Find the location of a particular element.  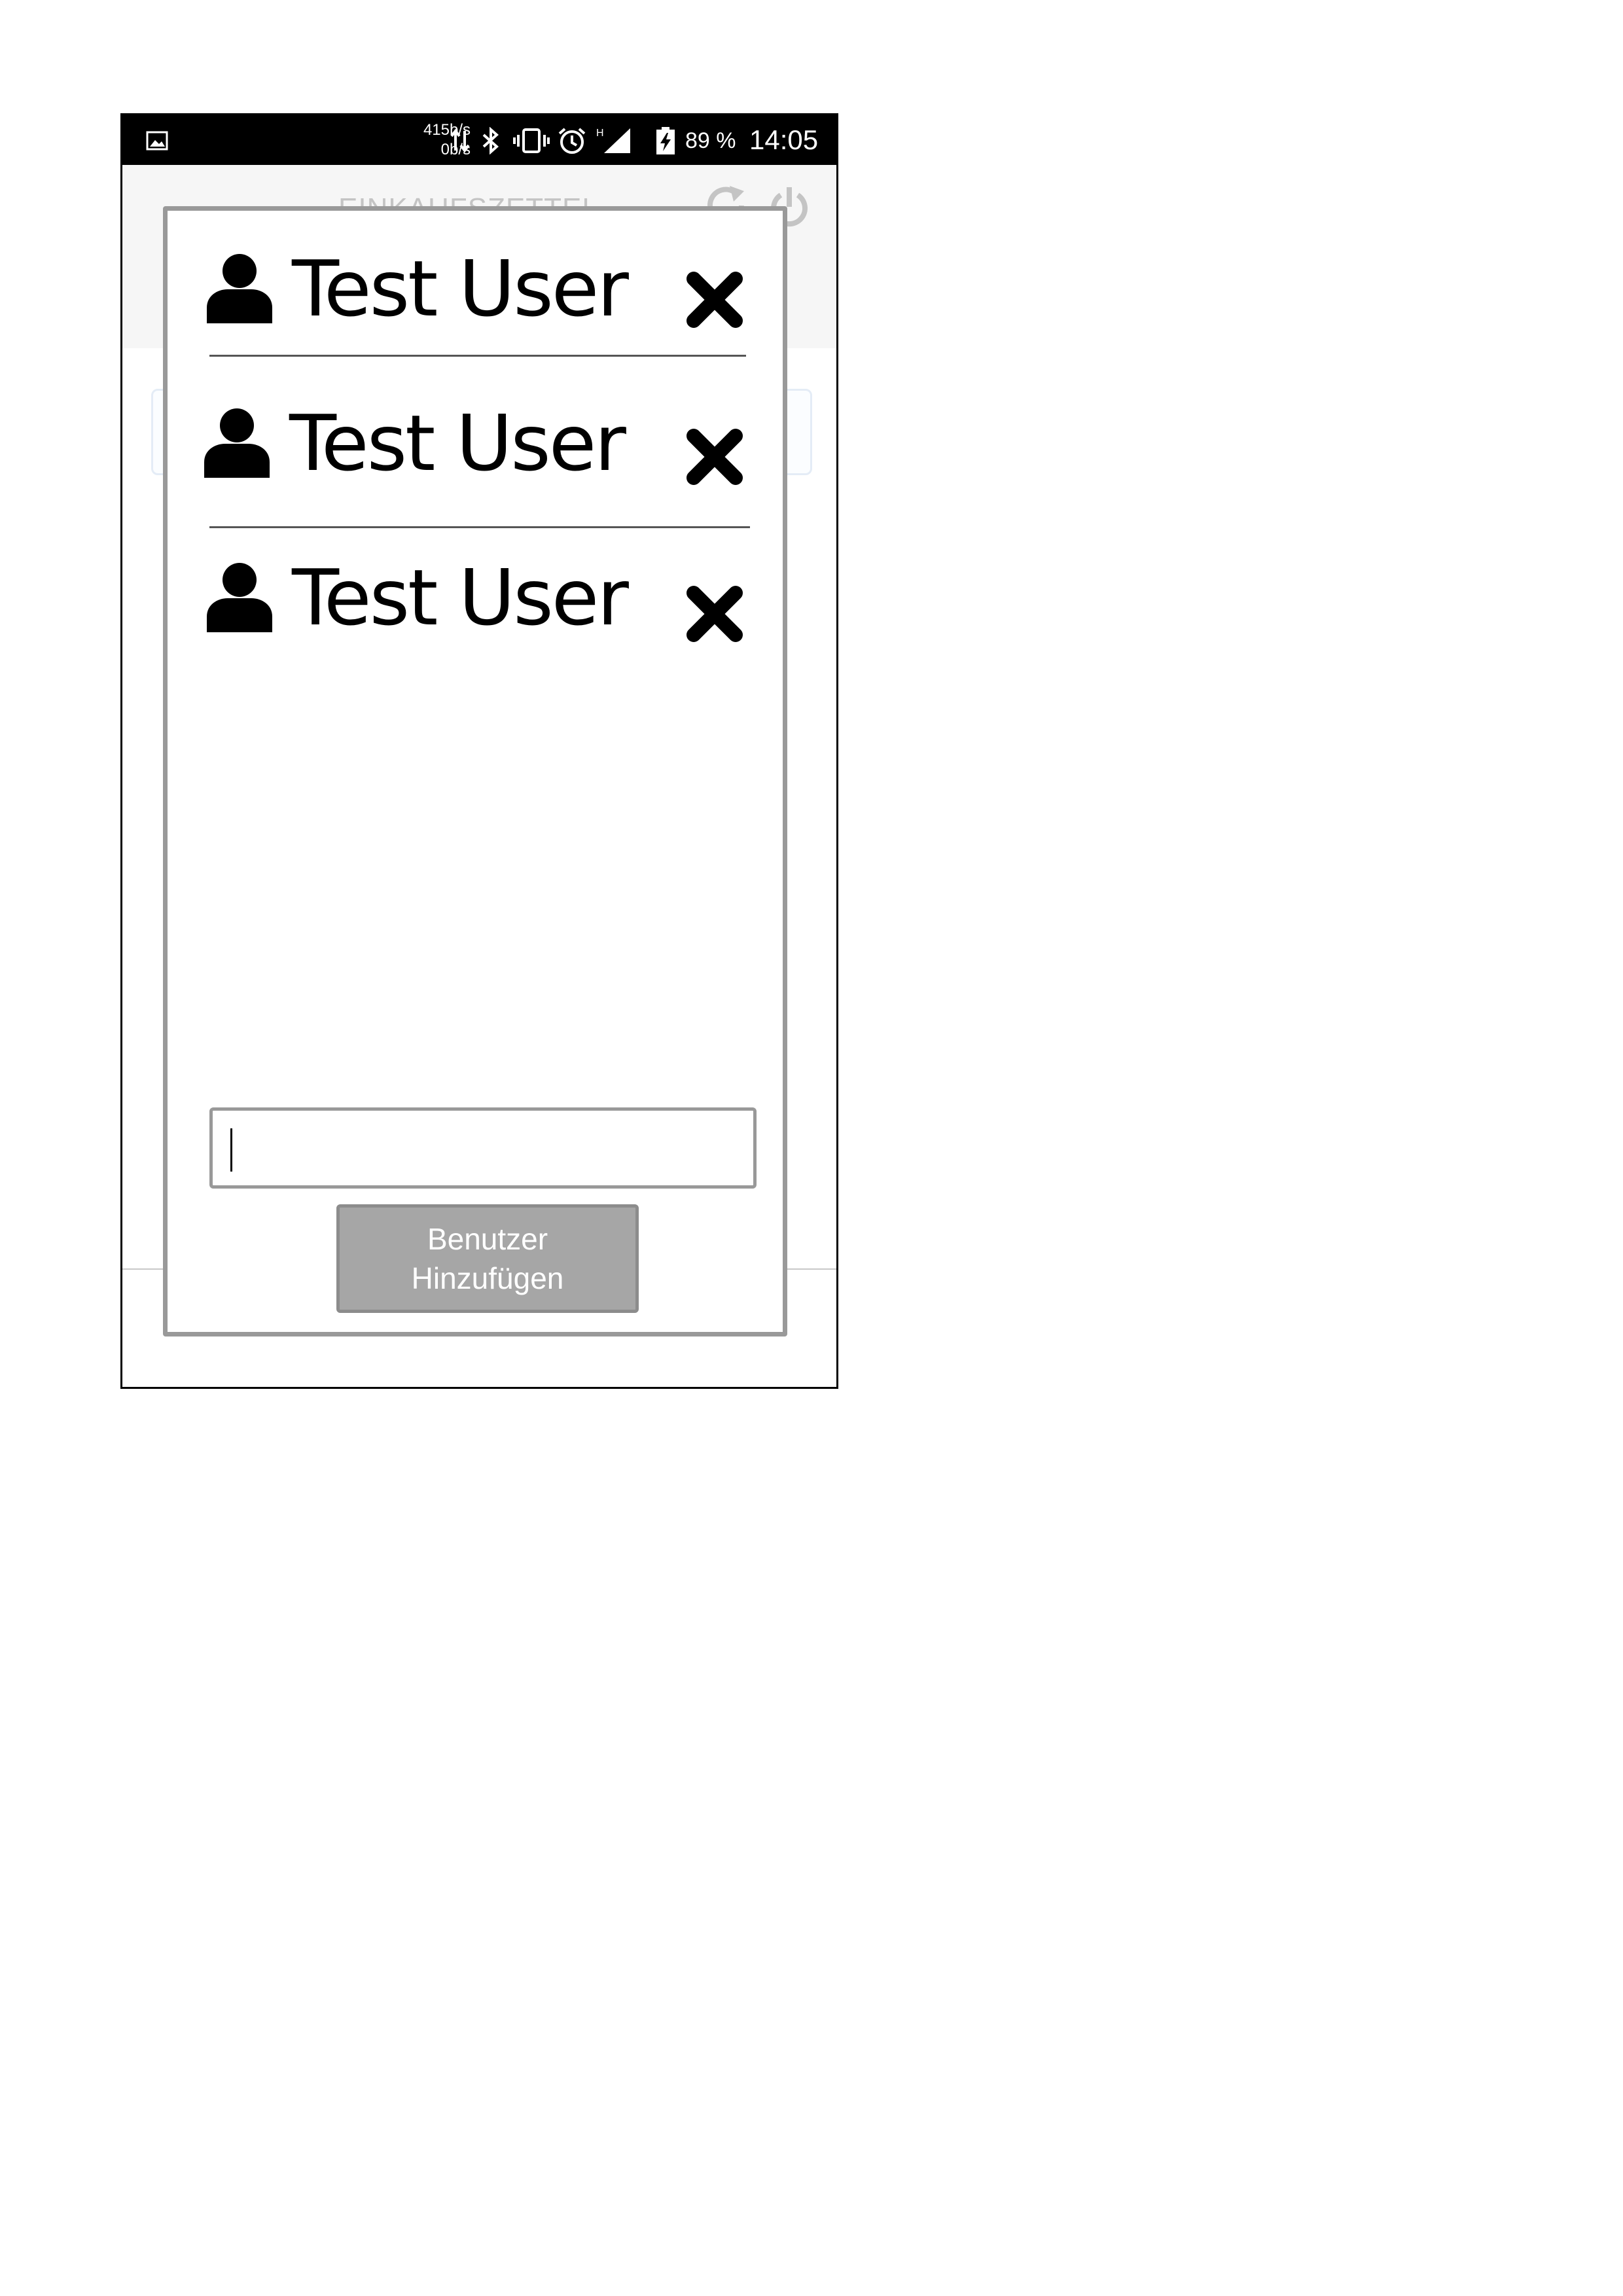

data-transfer-icon is located at coordinates (460, 140).